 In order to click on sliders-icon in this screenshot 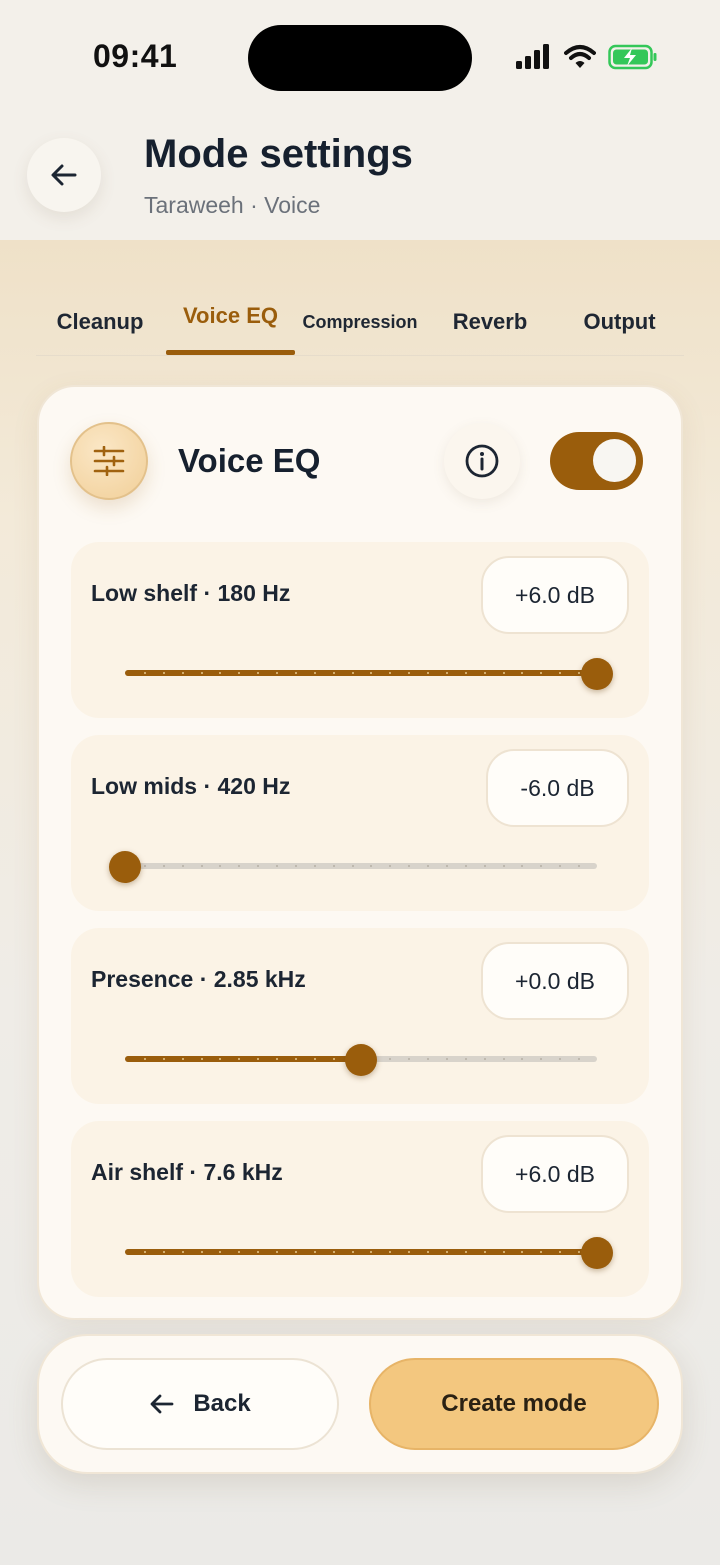, I will do `click(109, 461)`.